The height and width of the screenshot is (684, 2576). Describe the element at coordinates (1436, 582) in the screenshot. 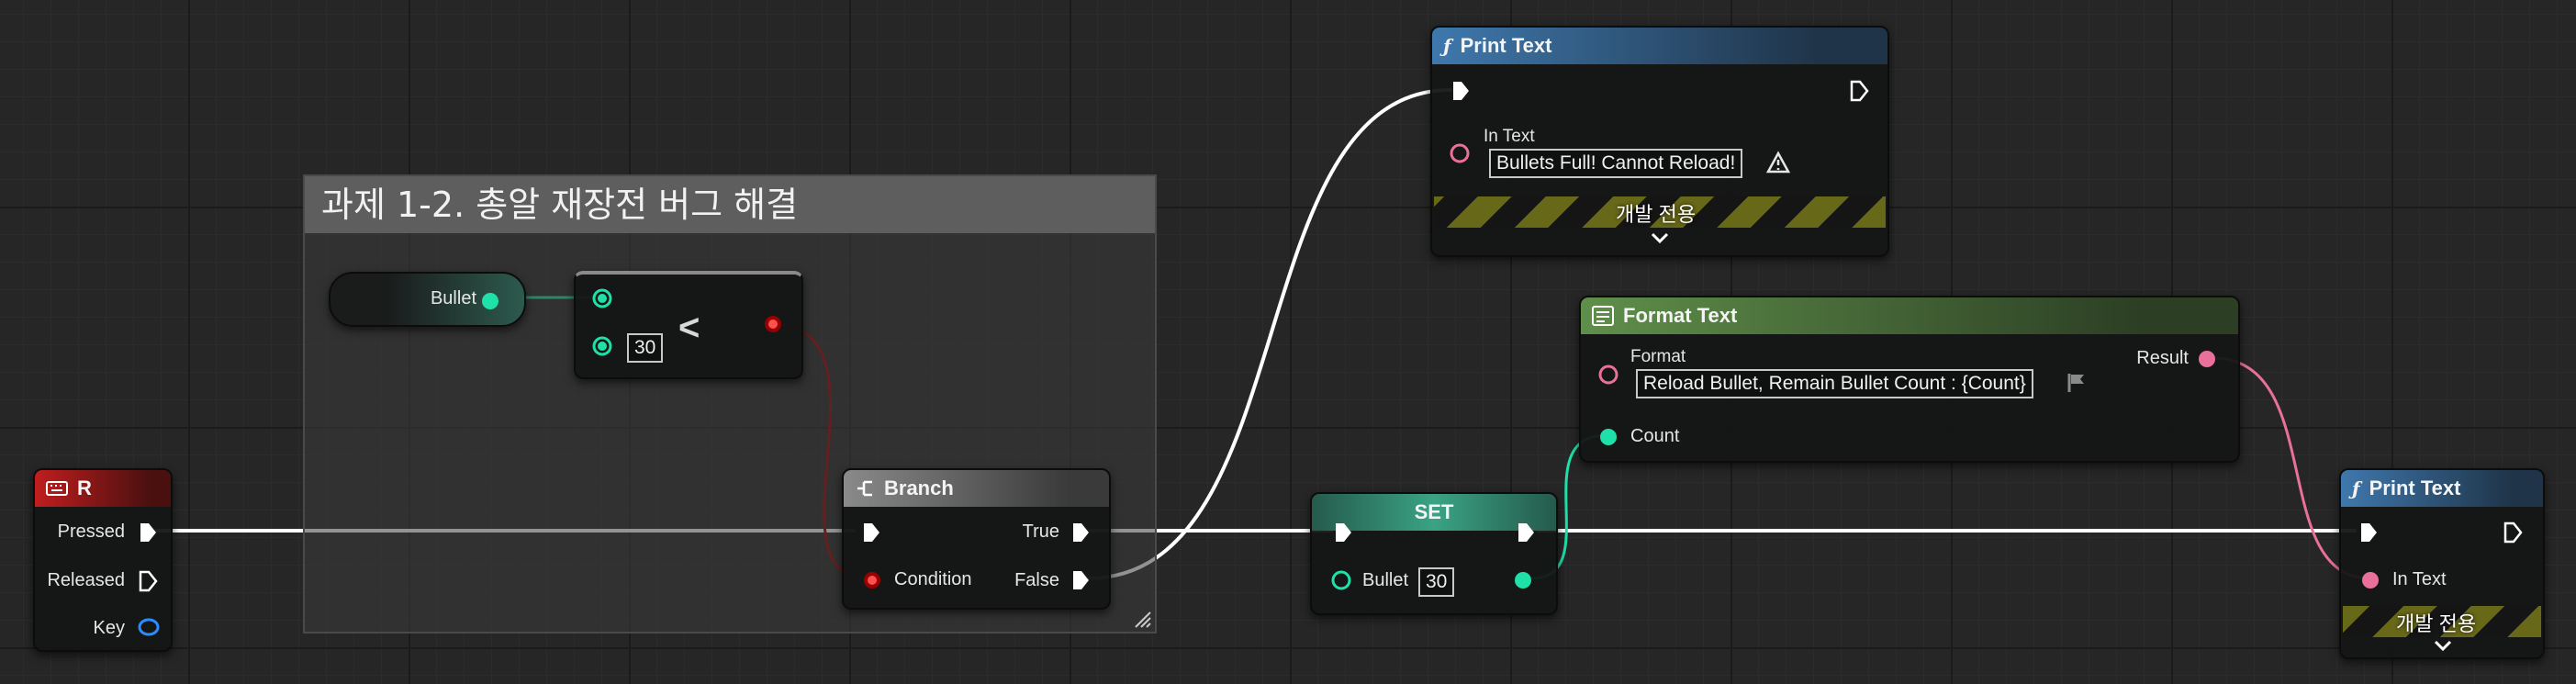

I see `set-value-field: 30` at that location.